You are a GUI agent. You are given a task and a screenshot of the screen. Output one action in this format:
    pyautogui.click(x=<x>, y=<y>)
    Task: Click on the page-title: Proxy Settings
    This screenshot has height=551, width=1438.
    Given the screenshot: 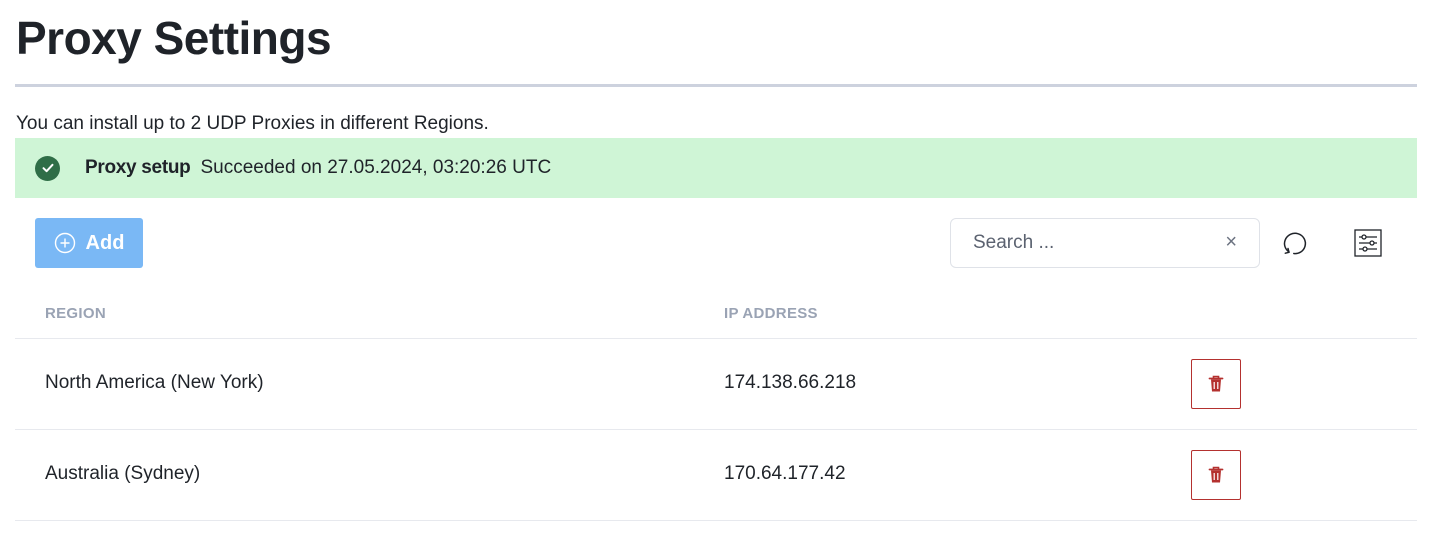 What is the action you would take?
    pyautogui.click(x=174, y=38)
    